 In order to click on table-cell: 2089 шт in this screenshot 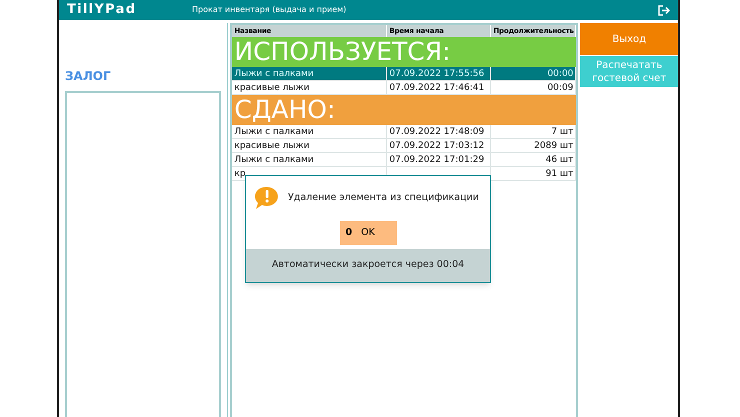, I will do `click(554, 146)`.